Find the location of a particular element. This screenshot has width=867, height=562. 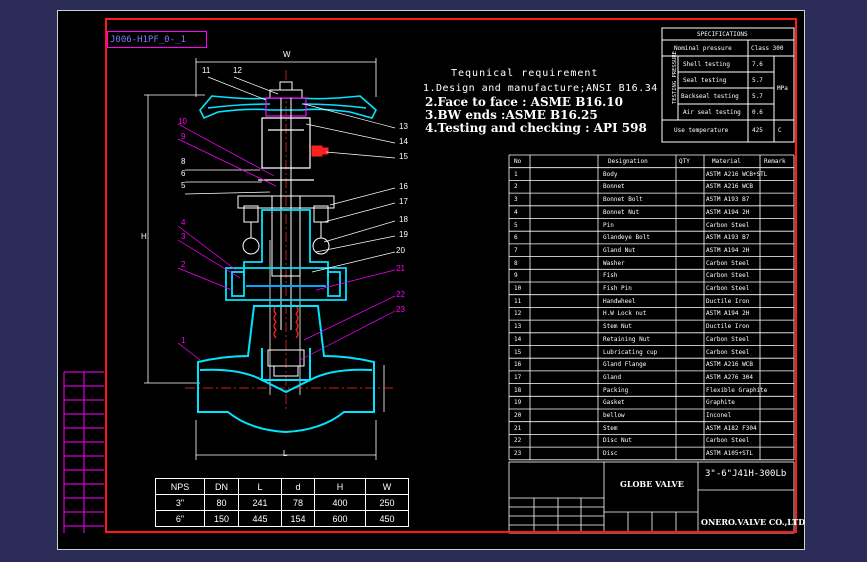

part-designation: Handwheel is located at coordinates (619, 301).